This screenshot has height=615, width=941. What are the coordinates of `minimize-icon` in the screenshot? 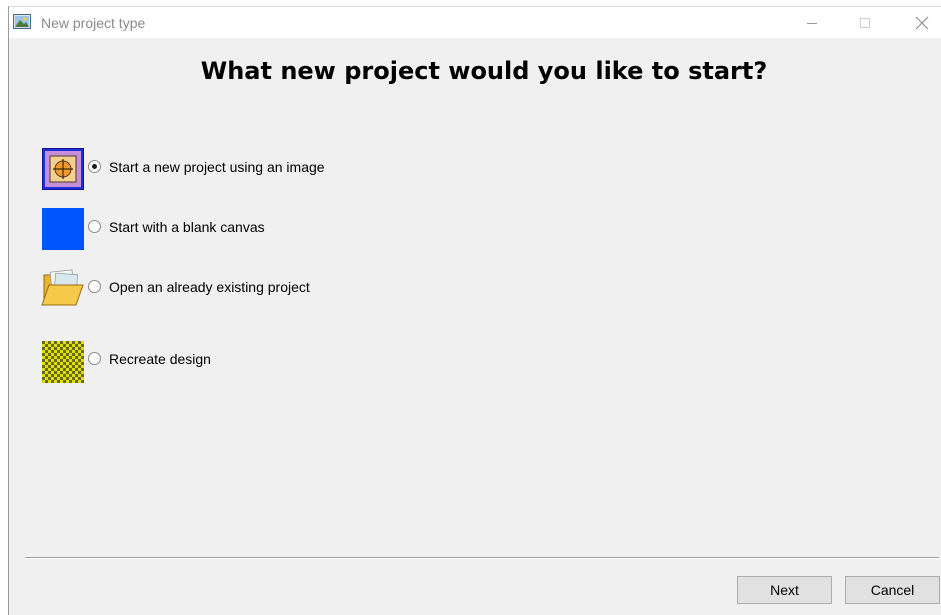 It's located at (812, 23).